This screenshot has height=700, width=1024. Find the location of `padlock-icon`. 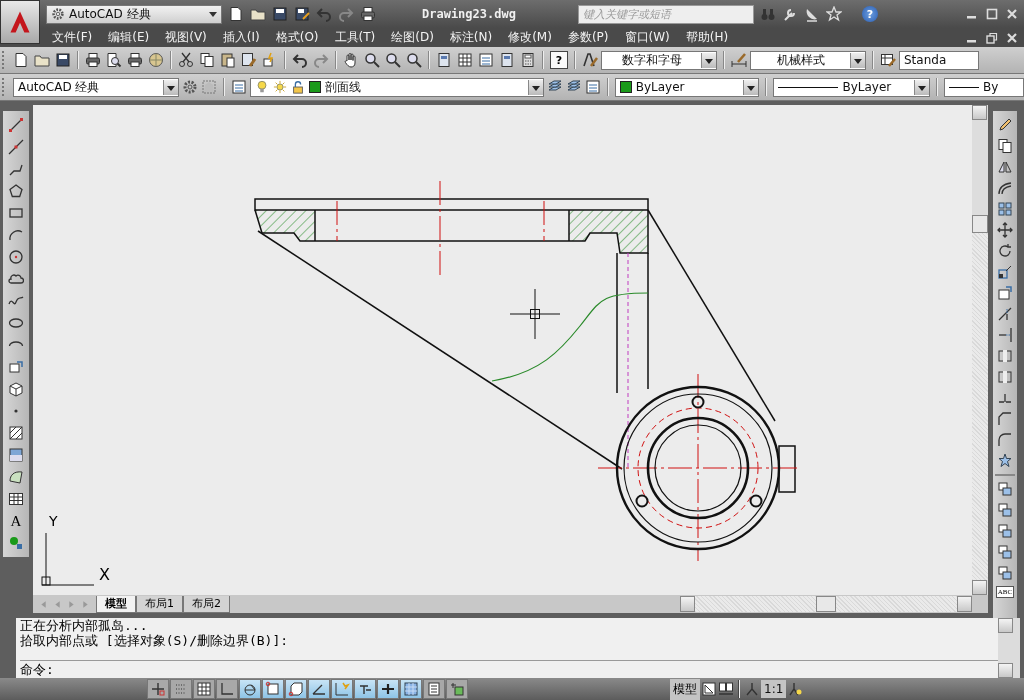

padlock-icon is located at coordinates (298, 87).